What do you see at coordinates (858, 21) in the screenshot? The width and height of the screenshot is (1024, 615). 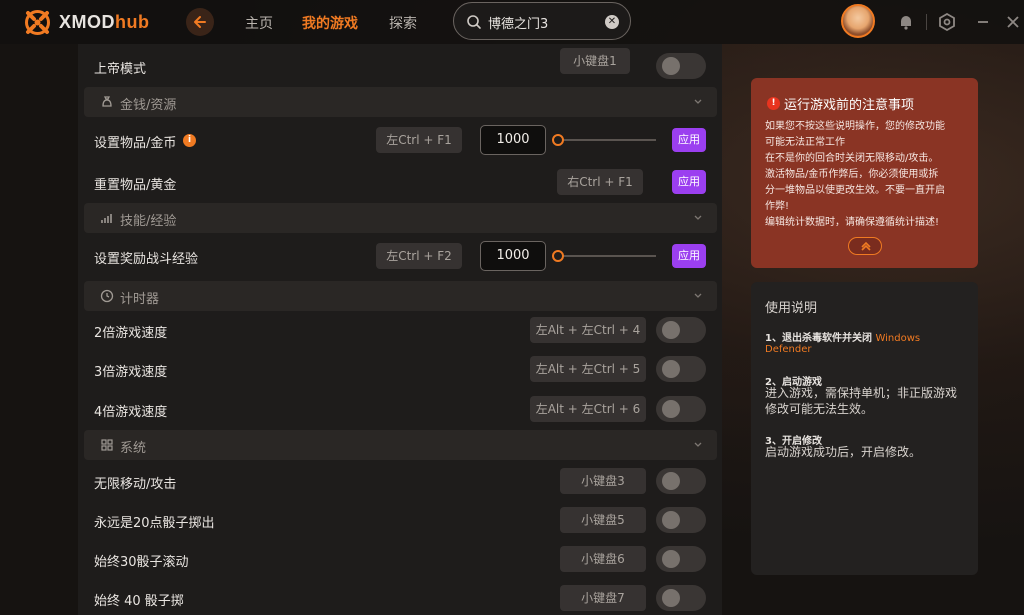 I see `avatar` at bounding box center [858, 21].